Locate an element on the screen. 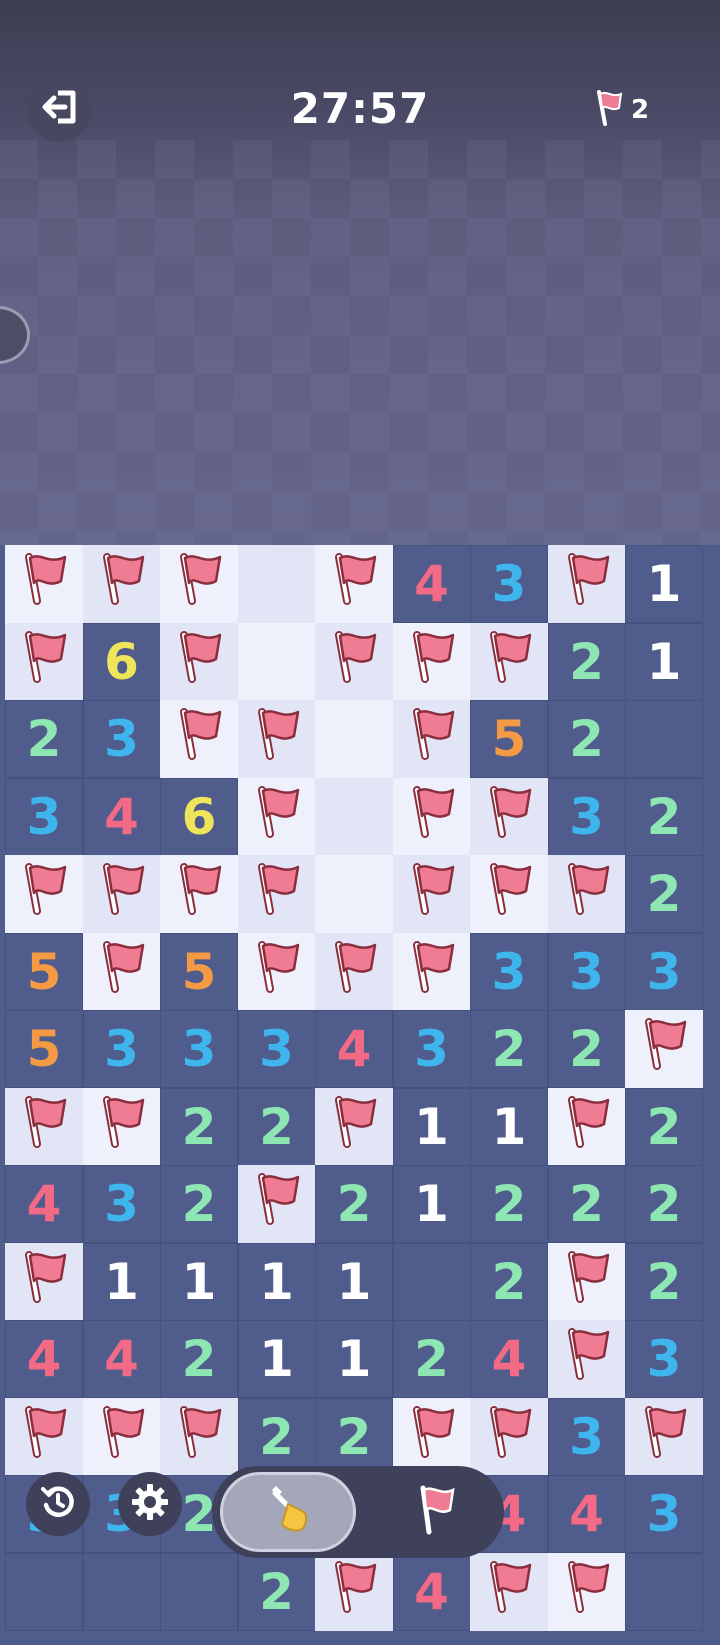  dig-mode-button is located at coordinates (288, 1512).